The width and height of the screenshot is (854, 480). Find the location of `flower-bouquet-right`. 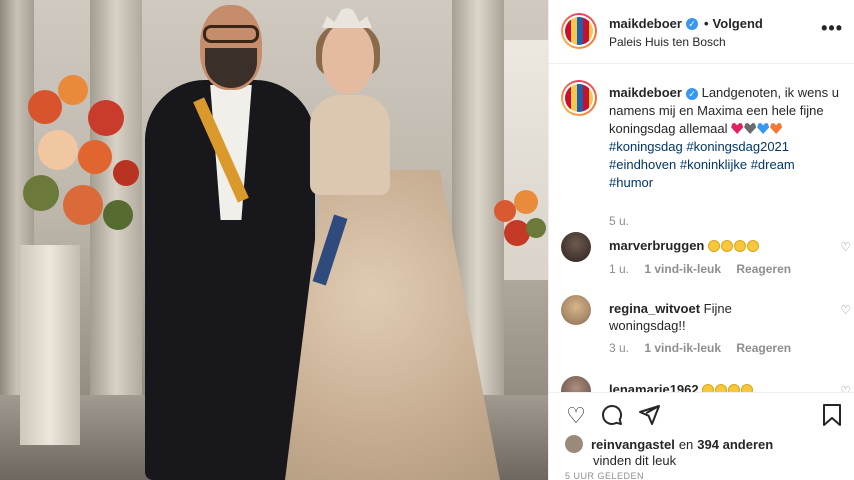

flower-bouquet-right is located at coordinates (519, 225).